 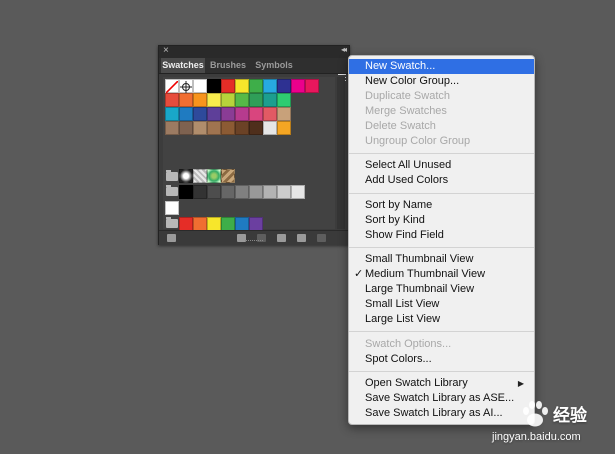 What do you see at coordinates (228, 65) in the screenshot?
I see `tab-brushes: Brushes` at bounding box center [228, 65].